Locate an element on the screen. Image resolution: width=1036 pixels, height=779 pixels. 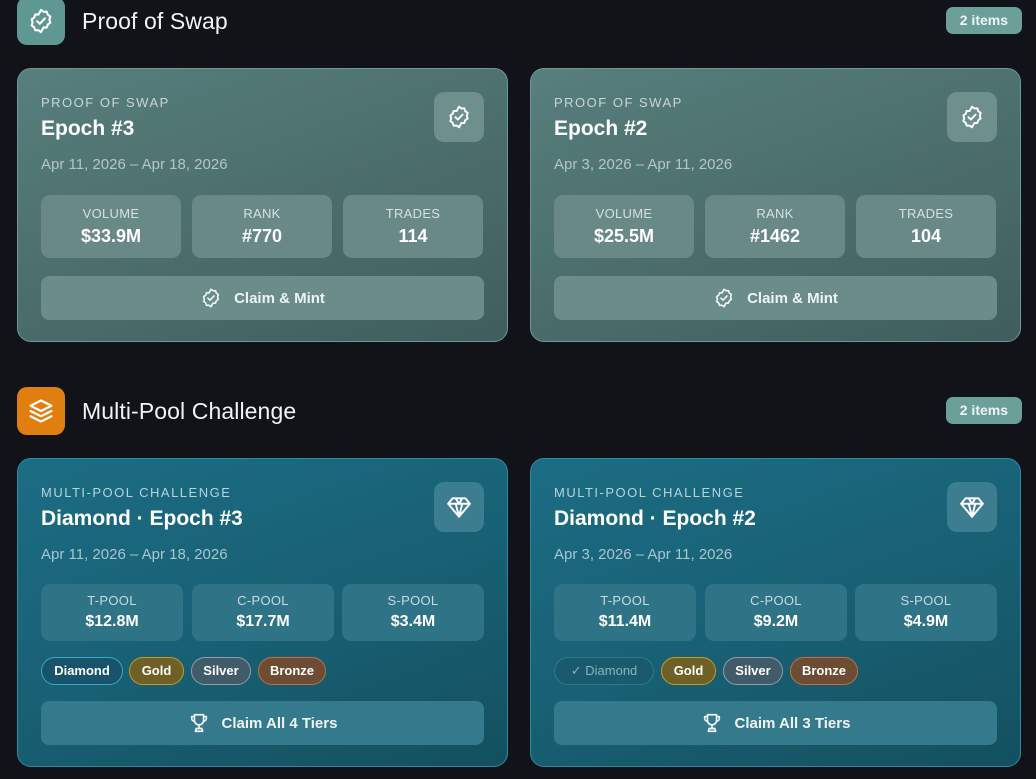
card-title: Diamond · Epoch #2 is located at coordinates (655, 518).